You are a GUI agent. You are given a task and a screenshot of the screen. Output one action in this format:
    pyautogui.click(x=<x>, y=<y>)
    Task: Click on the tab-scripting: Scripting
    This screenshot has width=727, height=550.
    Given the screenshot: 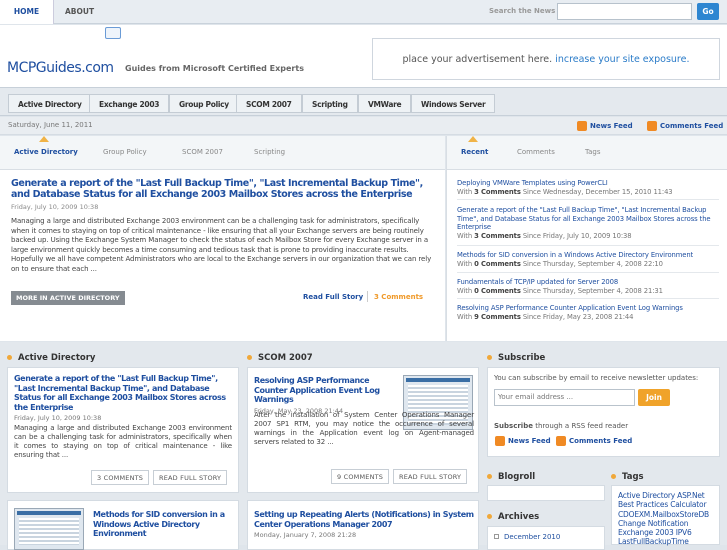 What is the action you would take?
    pyautogui.click(x=269, y=152)
    